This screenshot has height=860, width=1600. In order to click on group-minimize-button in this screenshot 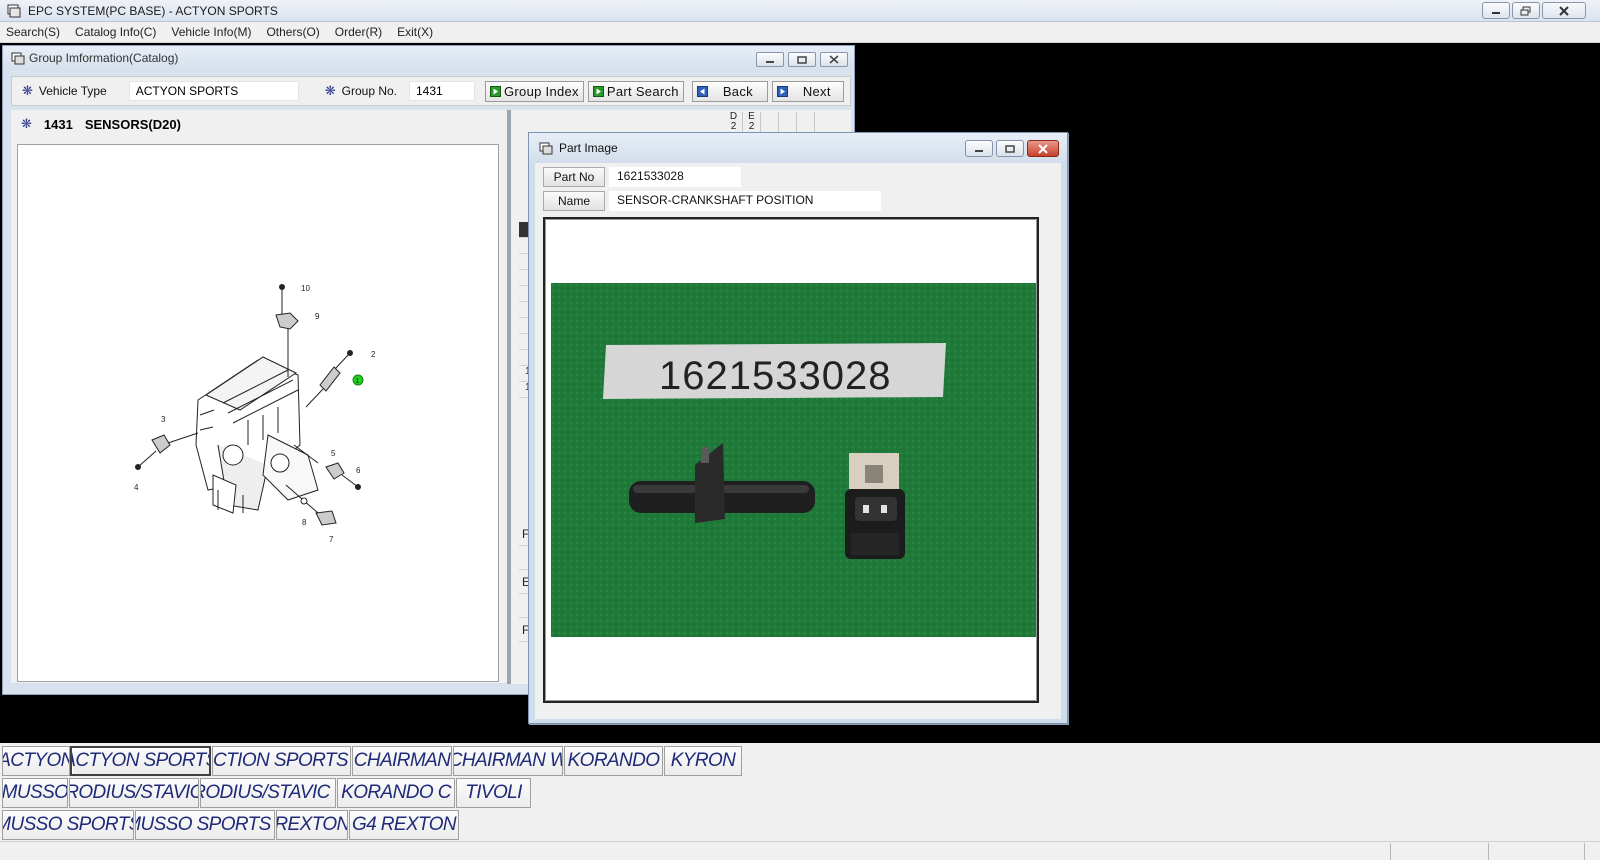, I will do `click(770, 59)`.